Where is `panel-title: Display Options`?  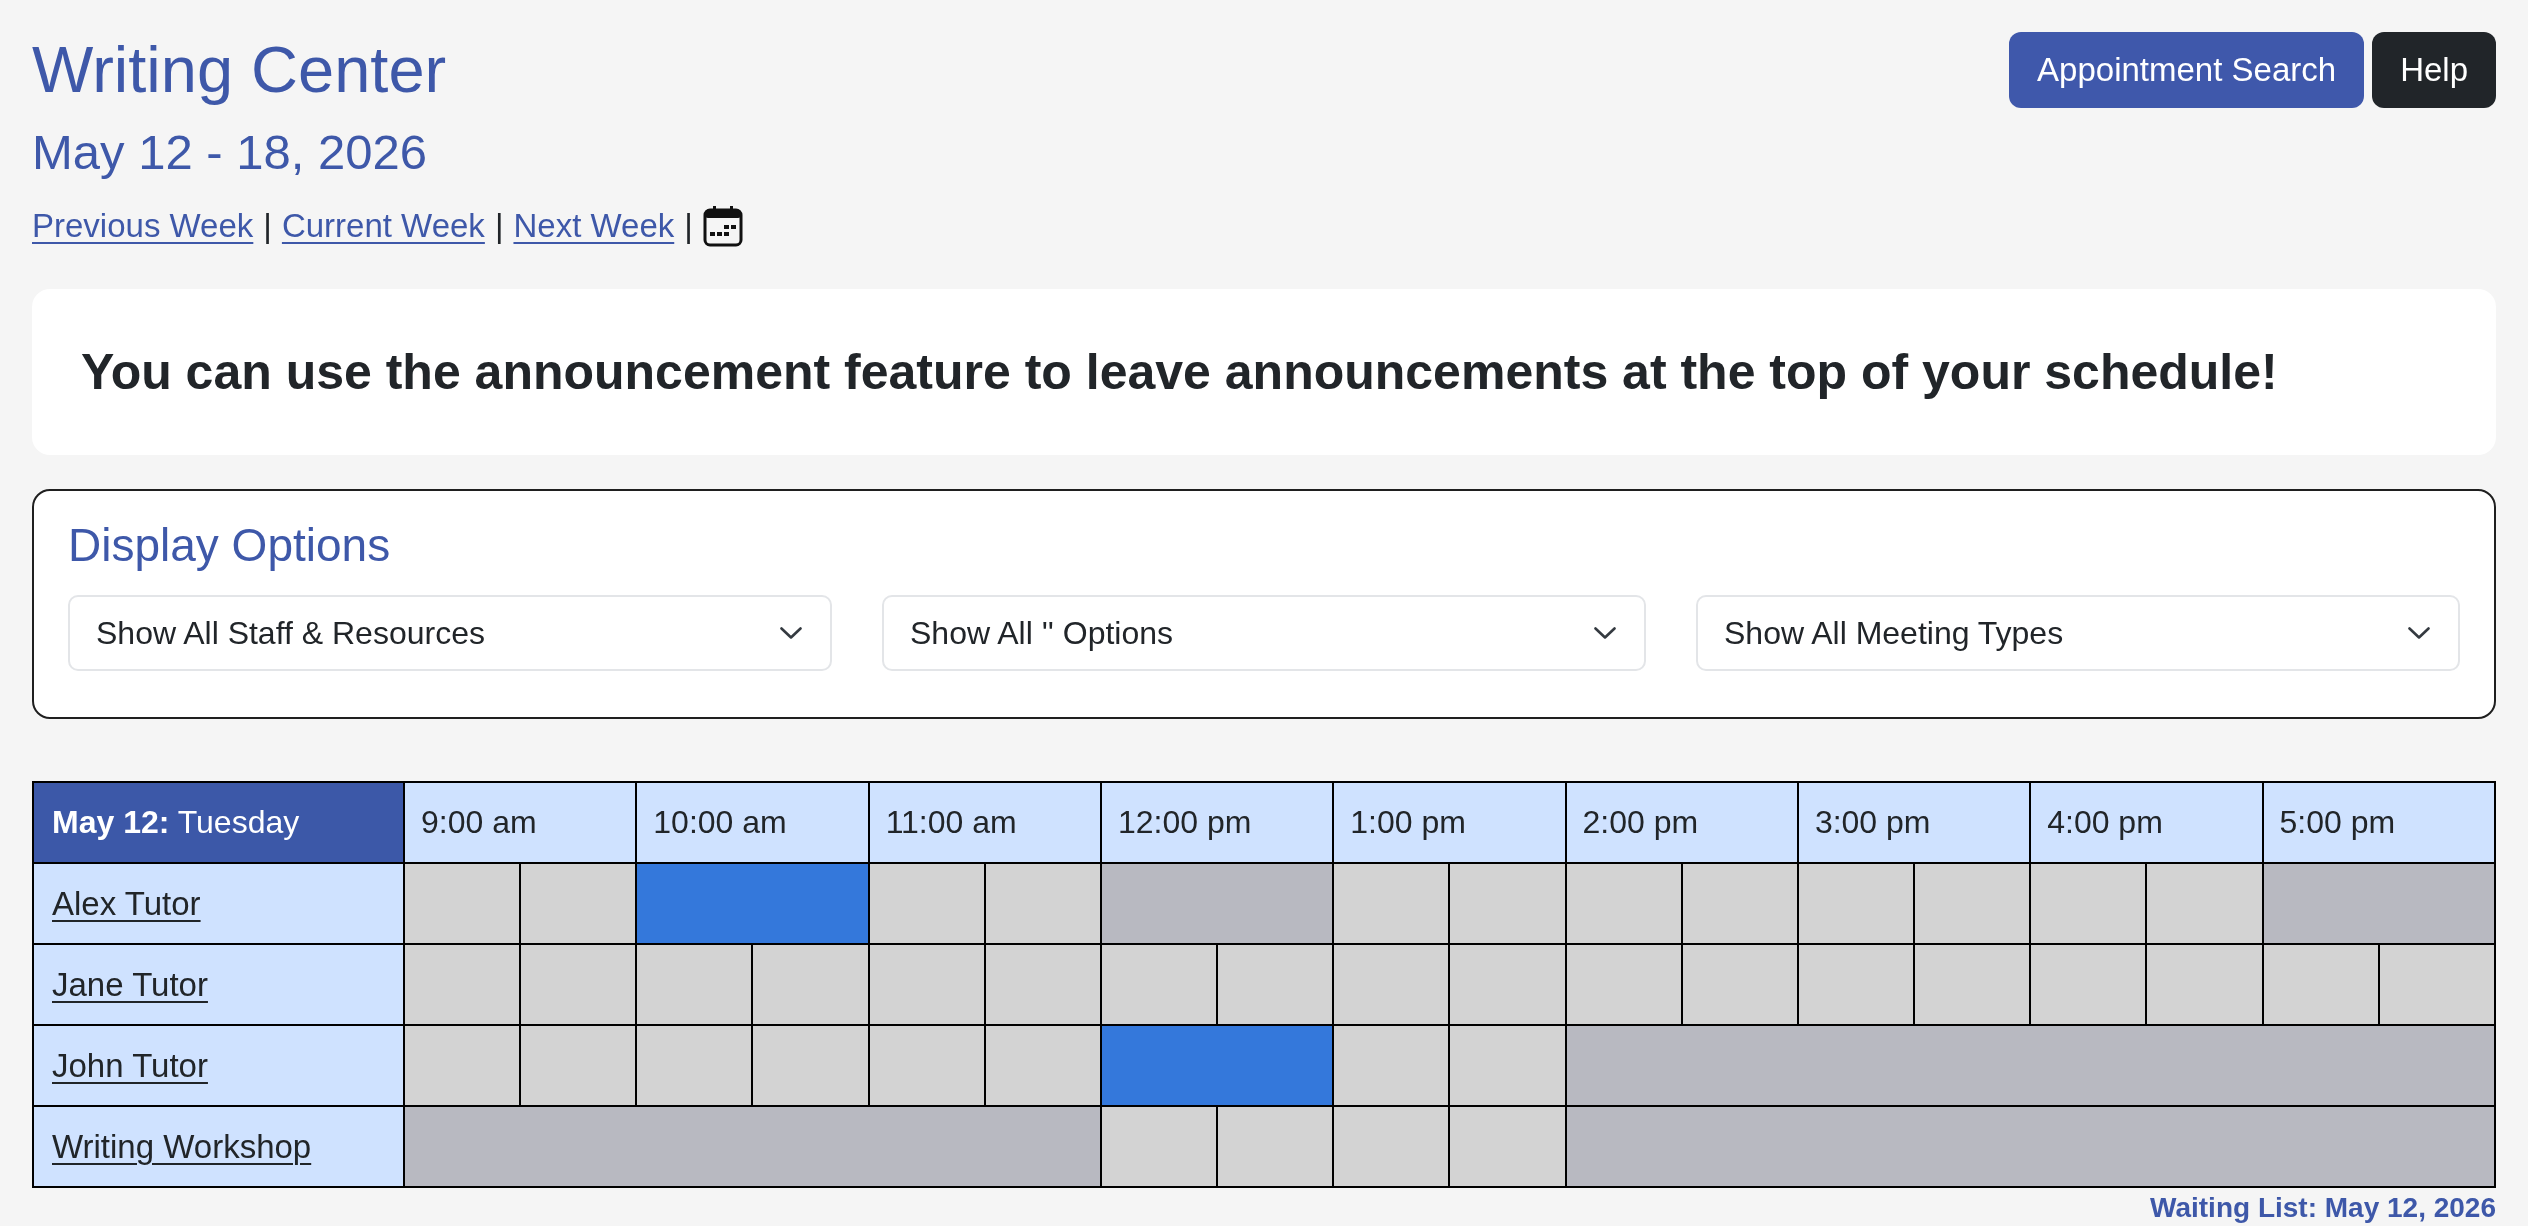
panel-title: Display Options is located at coordinates (229, 545).